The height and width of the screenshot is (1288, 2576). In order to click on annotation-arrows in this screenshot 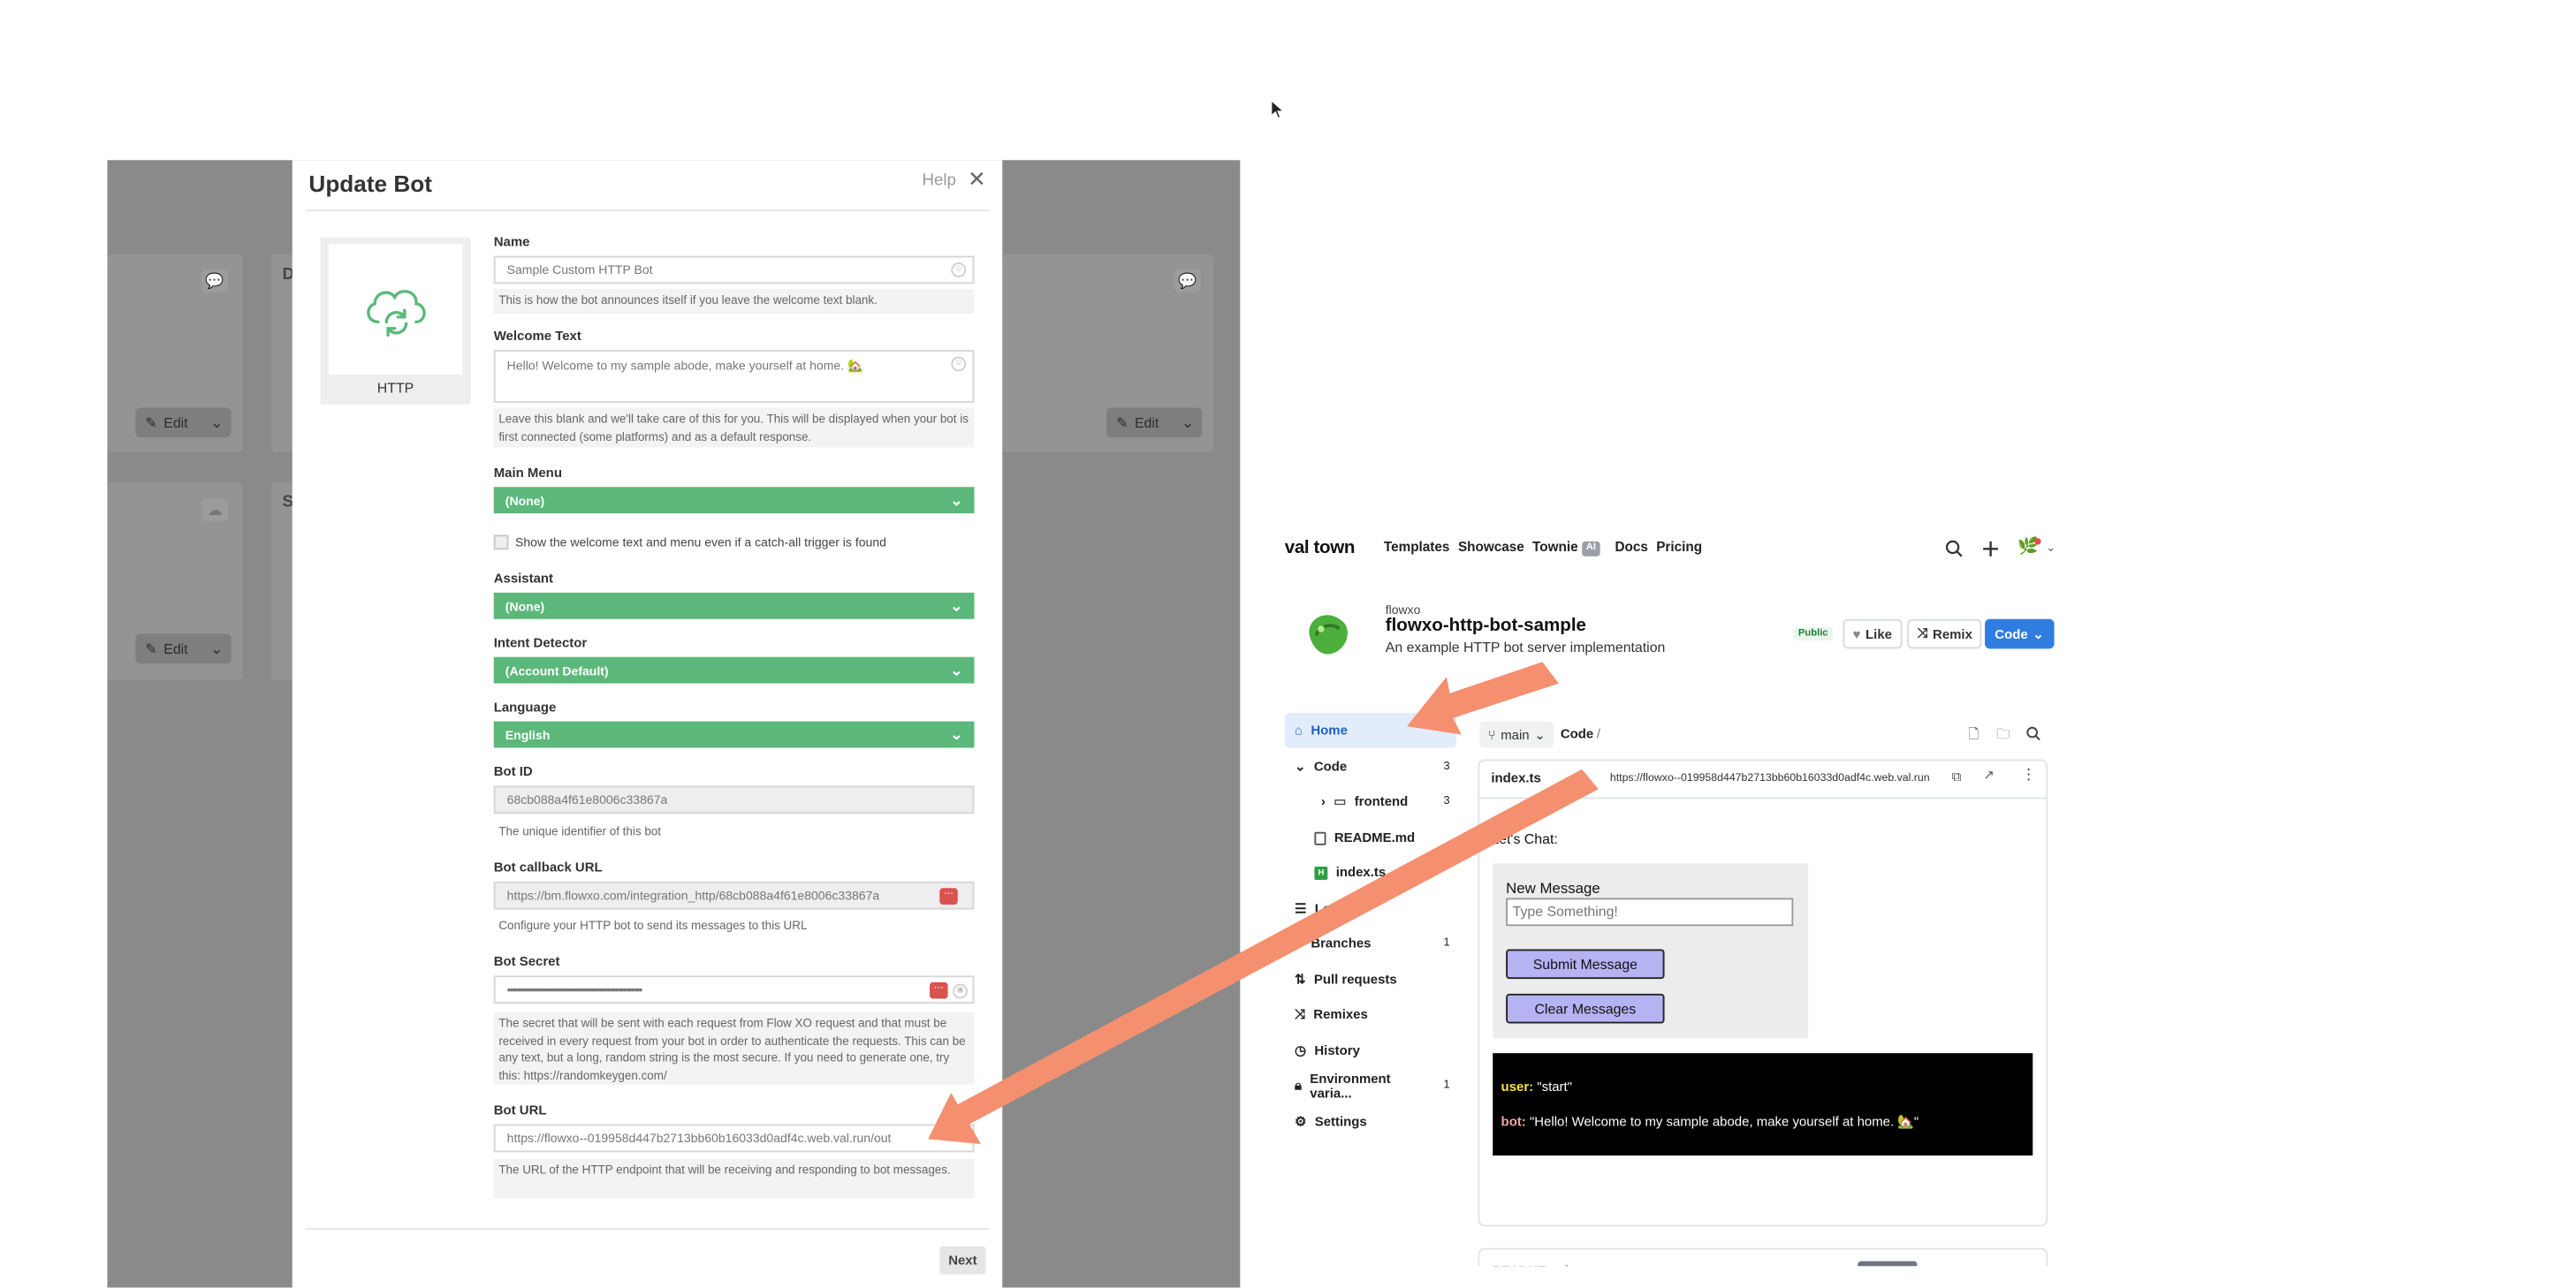, I will do `click(1263, 903)`.